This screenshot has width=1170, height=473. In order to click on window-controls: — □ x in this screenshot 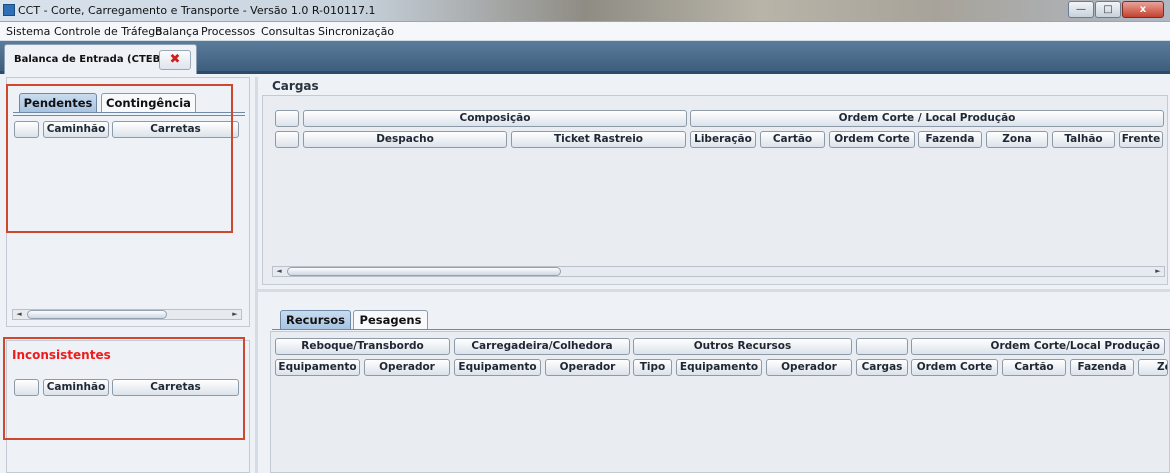, I will do `click(1115, 9)`.